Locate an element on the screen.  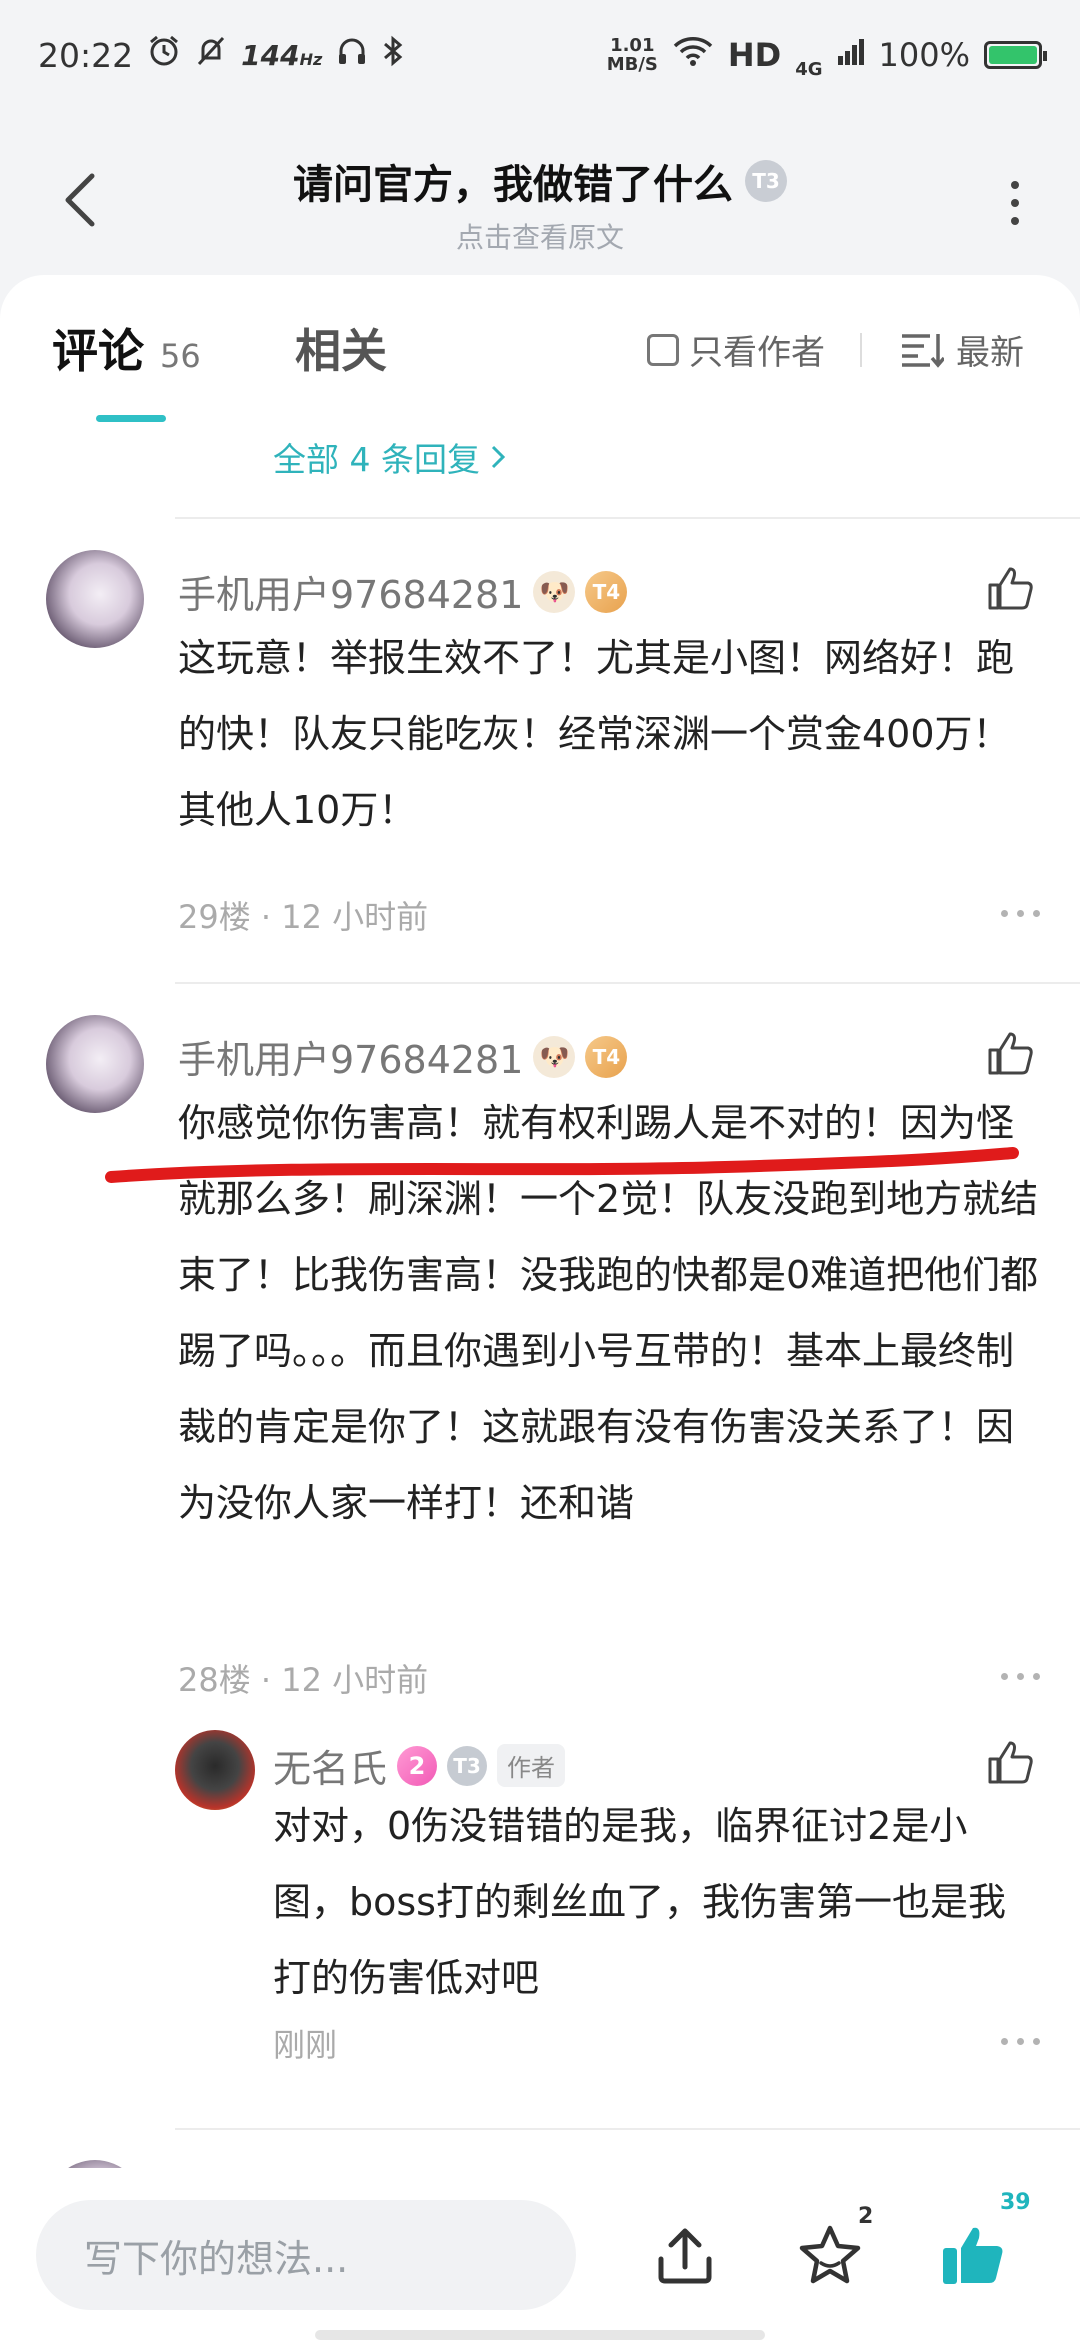
clock: 20:22 is located at coordinates (86, 55).